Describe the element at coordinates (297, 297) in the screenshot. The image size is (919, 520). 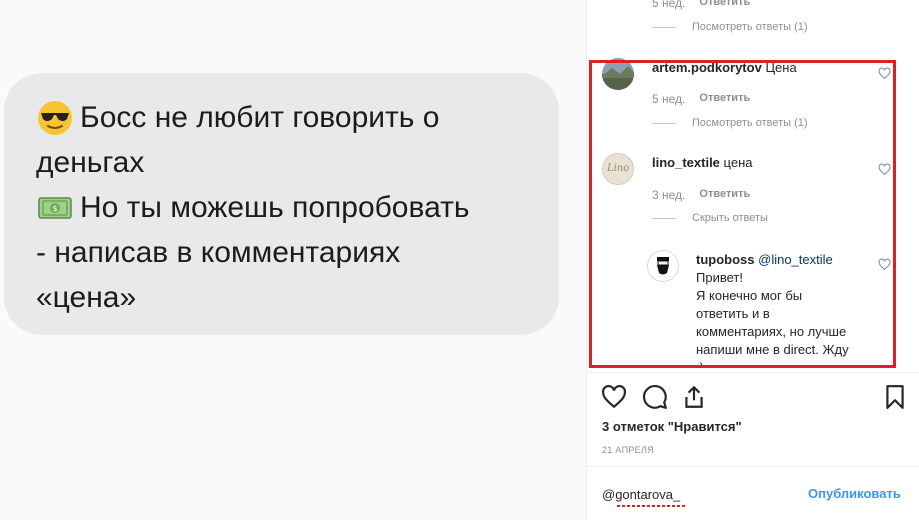
I see `bubble-line-5: «цена»` at that location.